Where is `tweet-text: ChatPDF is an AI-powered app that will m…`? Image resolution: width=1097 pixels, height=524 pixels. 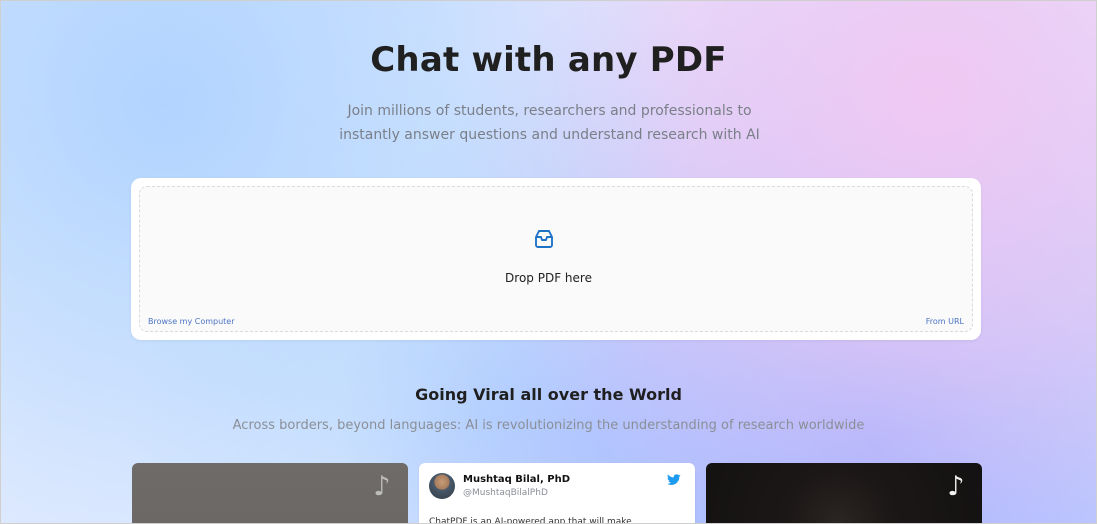 tweet-text: ChatPDF is an AI-powered app that will m… is located at coordinates (530, 520).